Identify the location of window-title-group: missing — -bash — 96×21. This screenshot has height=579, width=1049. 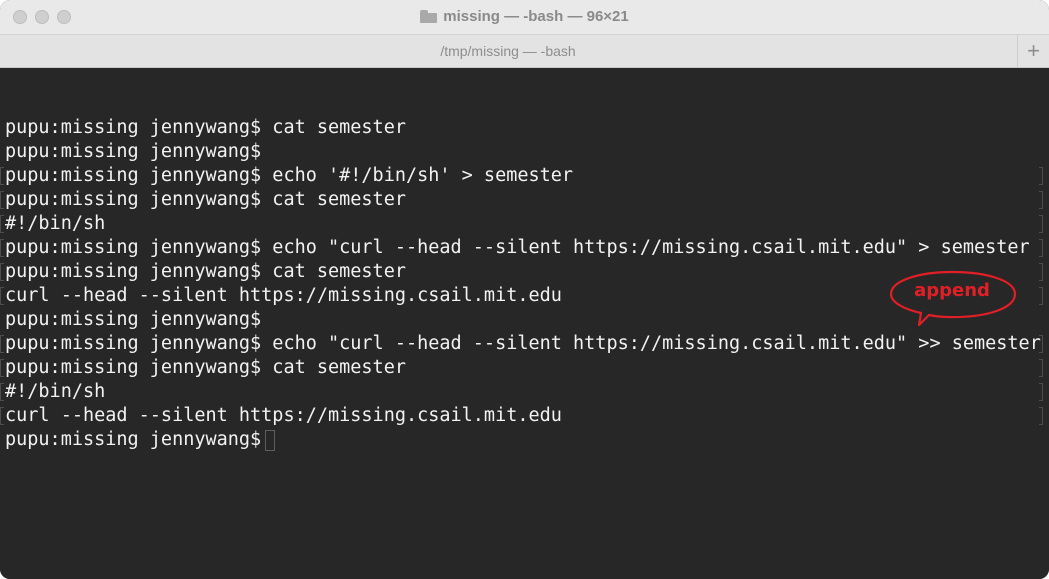
(524, 16).